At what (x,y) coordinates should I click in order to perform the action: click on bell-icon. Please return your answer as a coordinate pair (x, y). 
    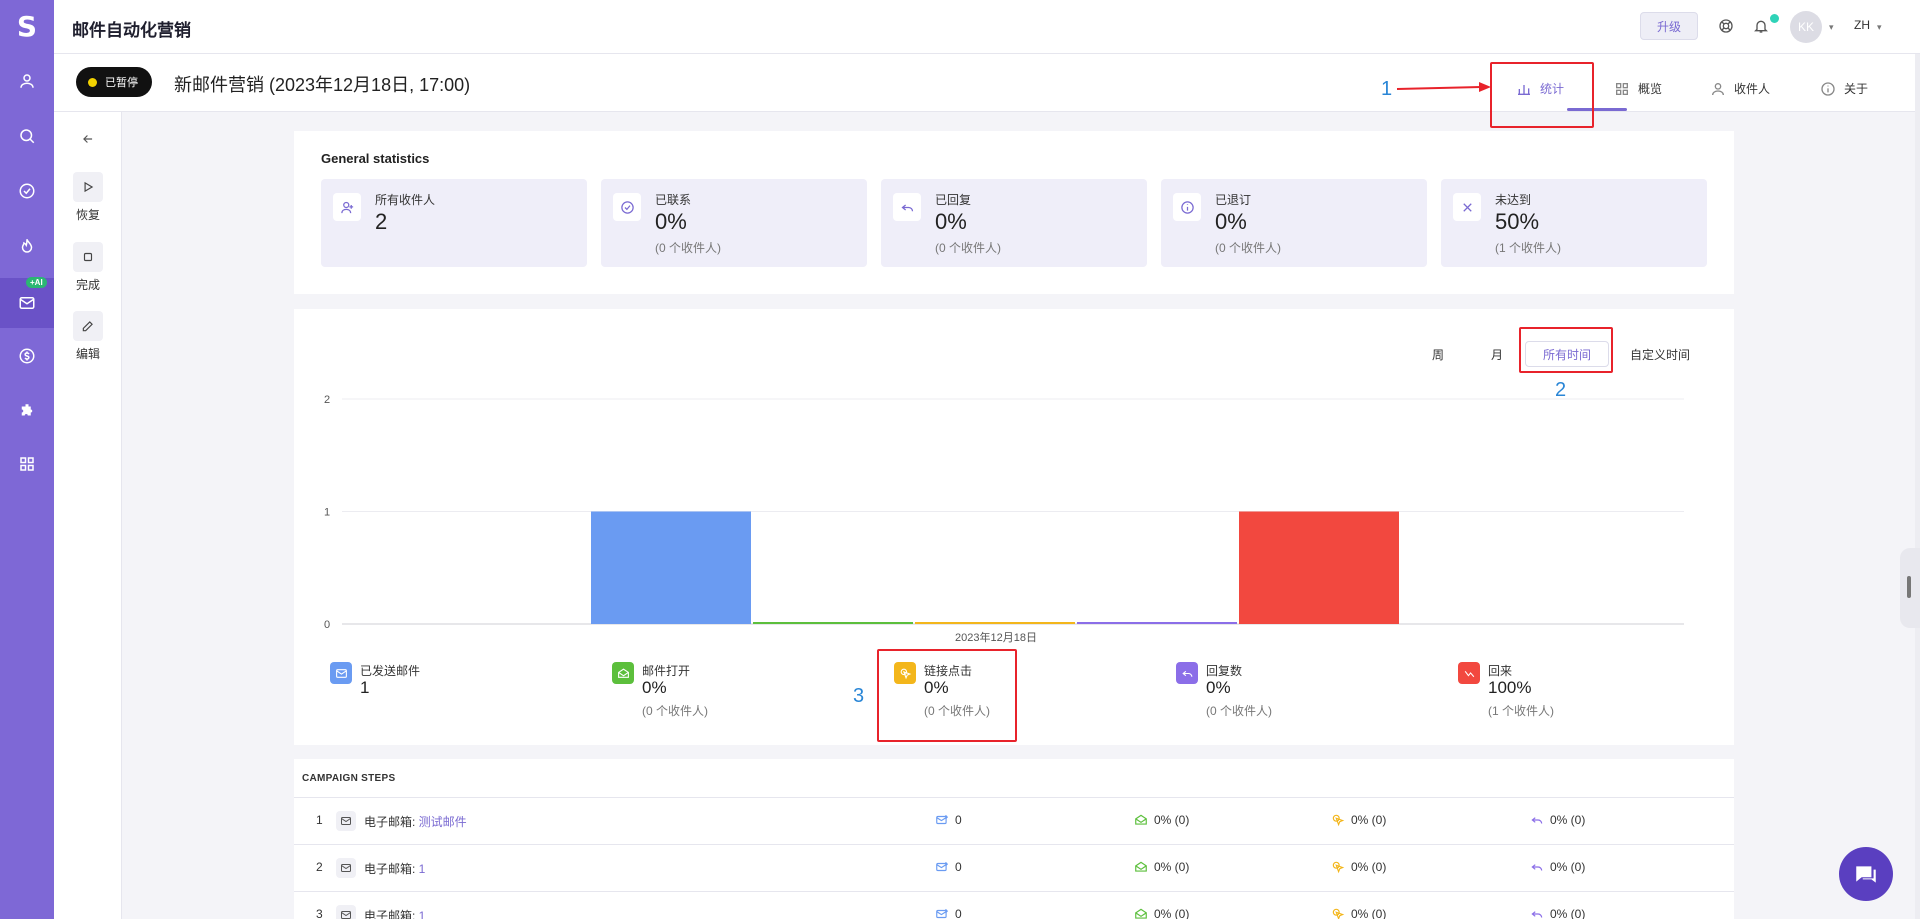
    Looking at the image, I should click on (1761, 26).